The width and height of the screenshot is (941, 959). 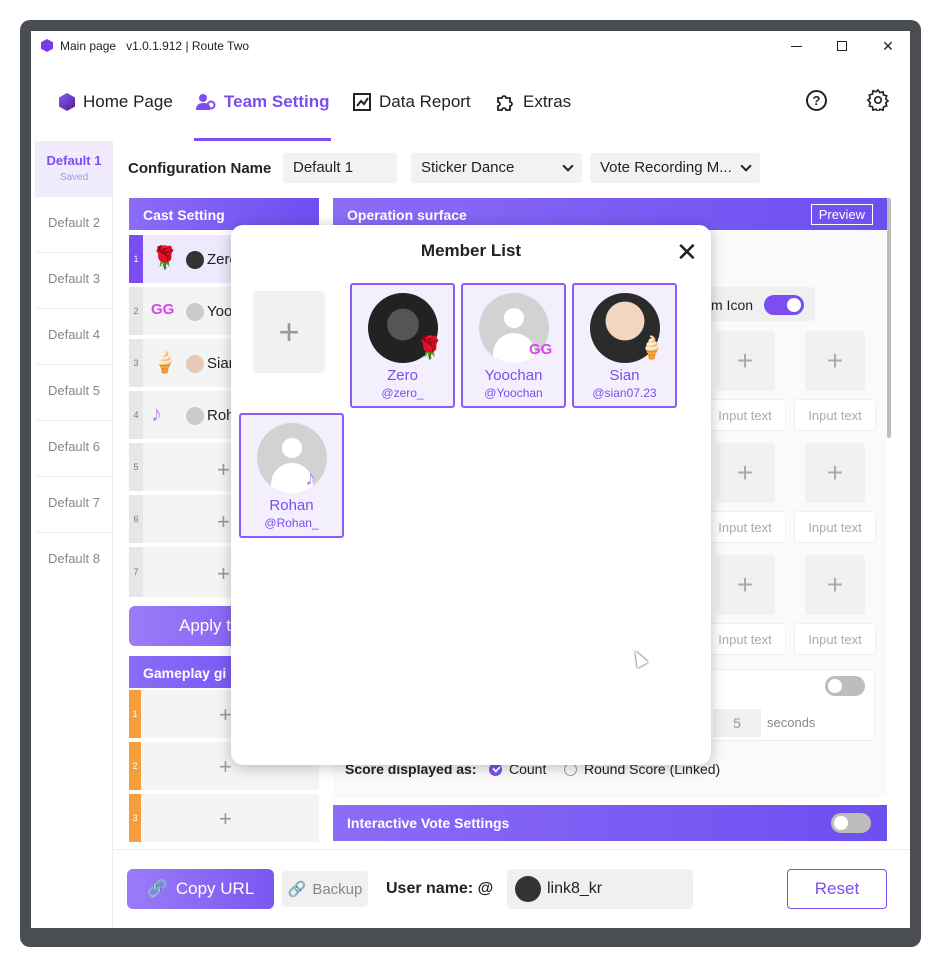 I want to click on saved-status: Saved, so click(x=74, y=177).